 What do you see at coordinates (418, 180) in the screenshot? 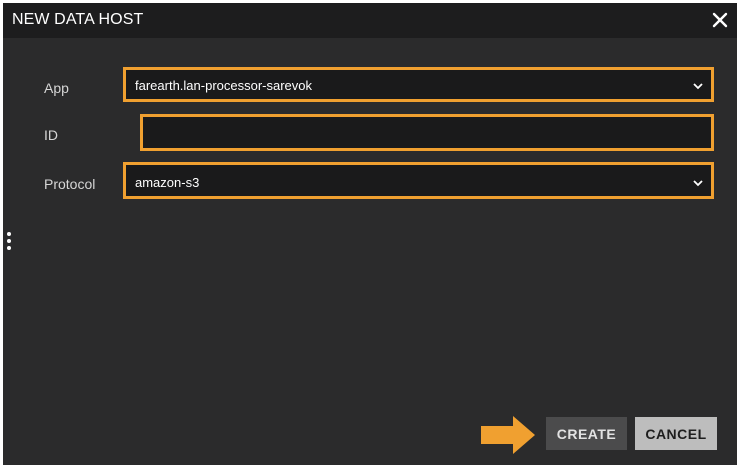
I see `protocol-select: amazon-s3` at bounding box center [418, 180].